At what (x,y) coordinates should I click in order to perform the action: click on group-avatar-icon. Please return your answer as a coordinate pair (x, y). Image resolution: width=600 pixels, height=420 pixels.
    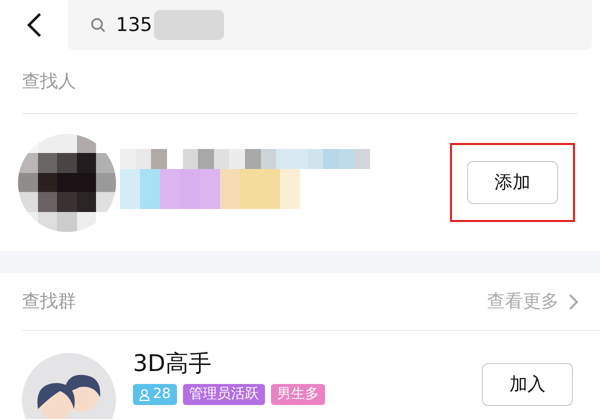
    Looking at the image, I should click on (69, 386).